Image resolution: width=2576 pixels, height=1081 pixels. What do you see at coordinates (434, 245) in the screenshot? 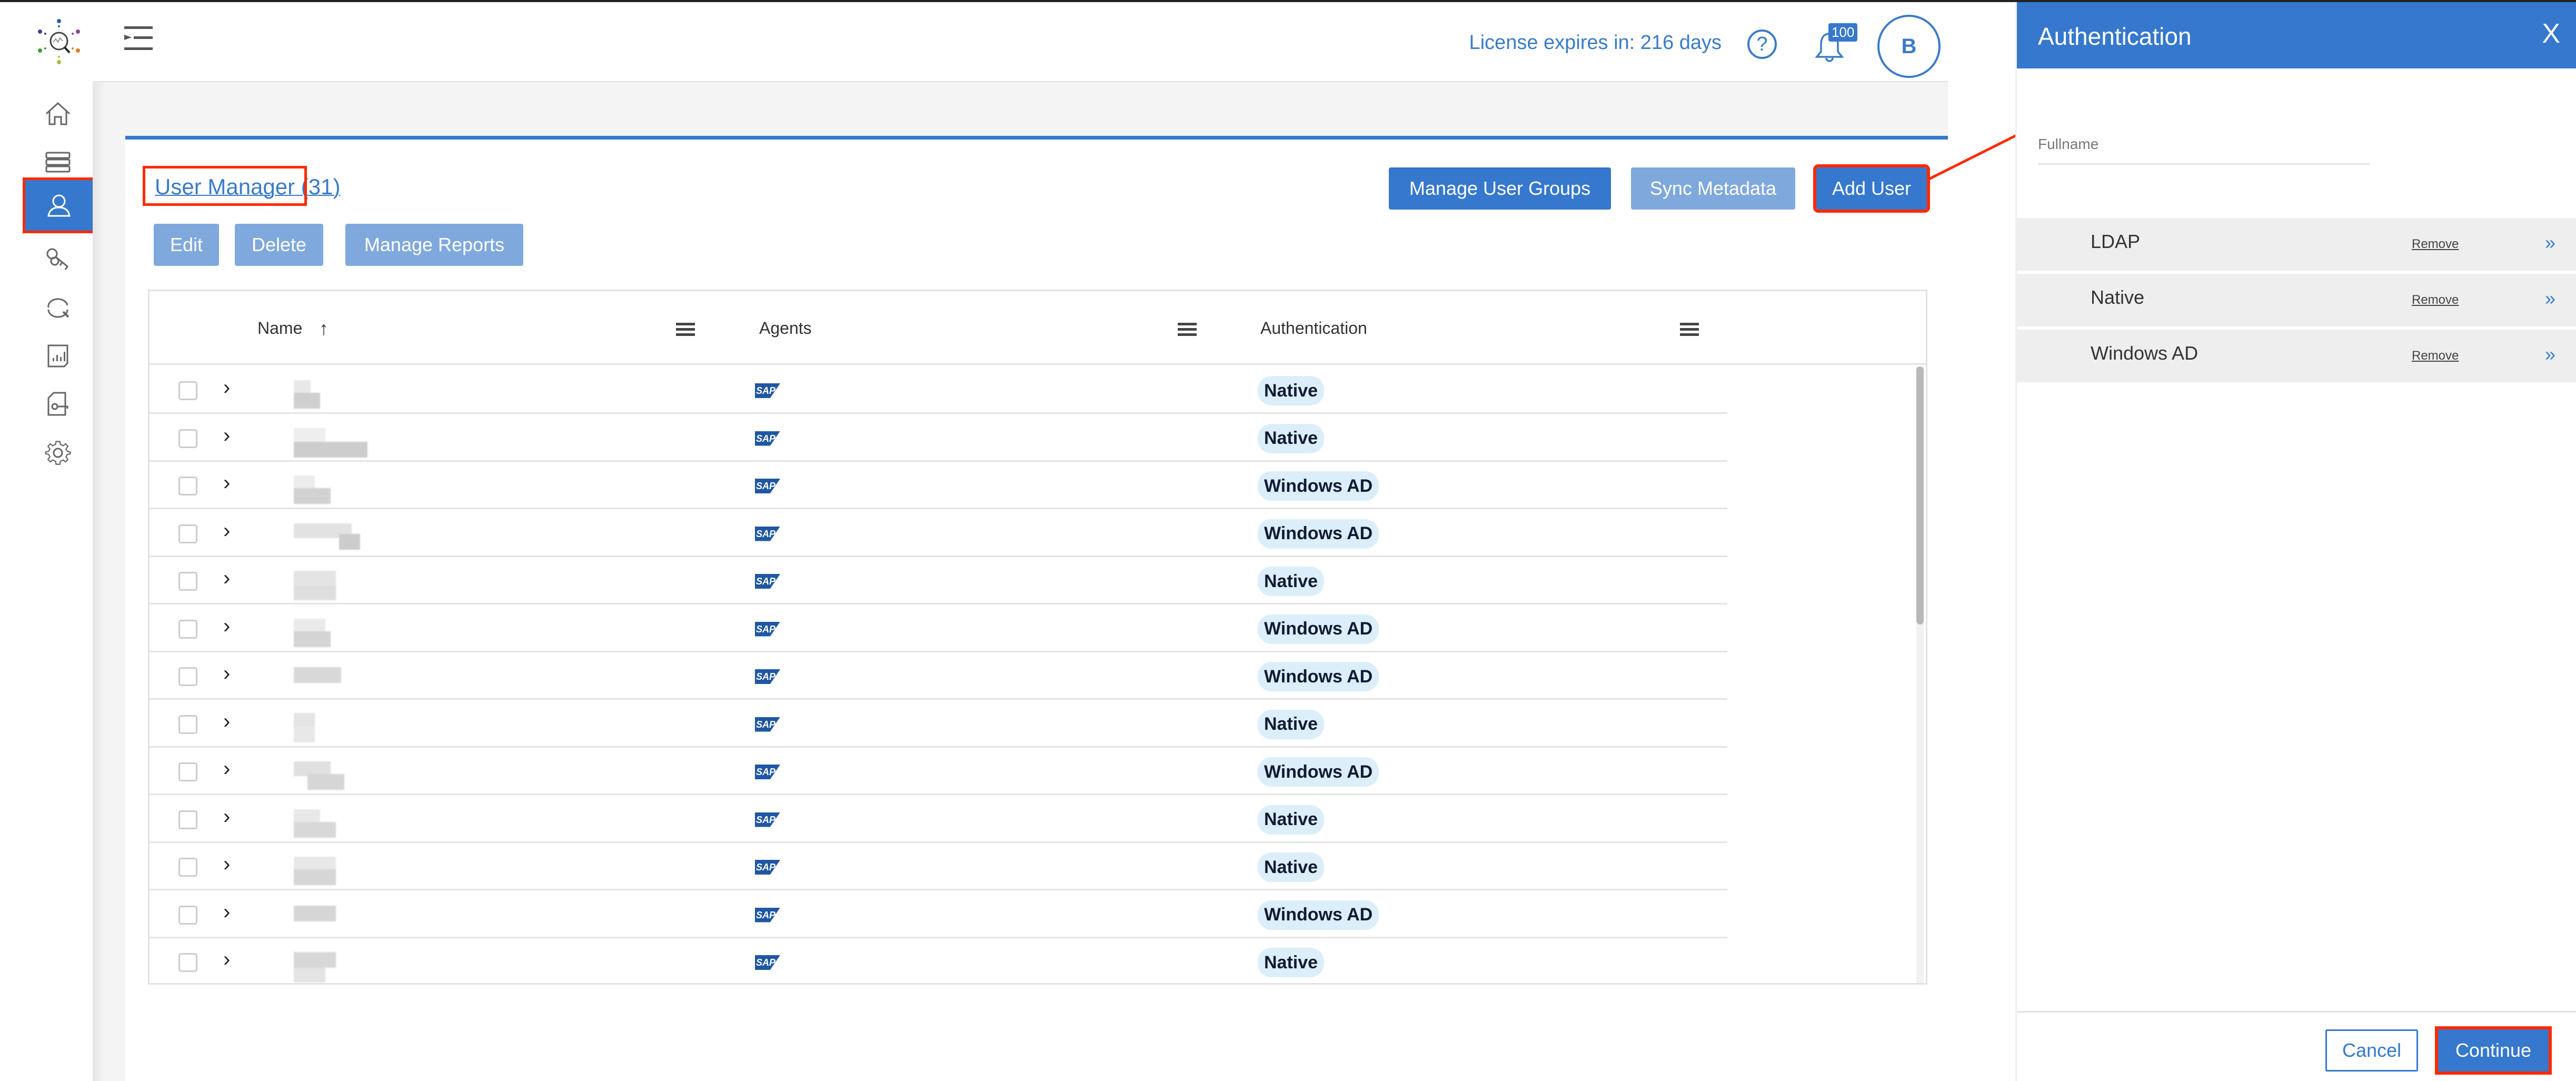
I see `manage-reports-button: Manage Reports` at bounding box center [434, 245].